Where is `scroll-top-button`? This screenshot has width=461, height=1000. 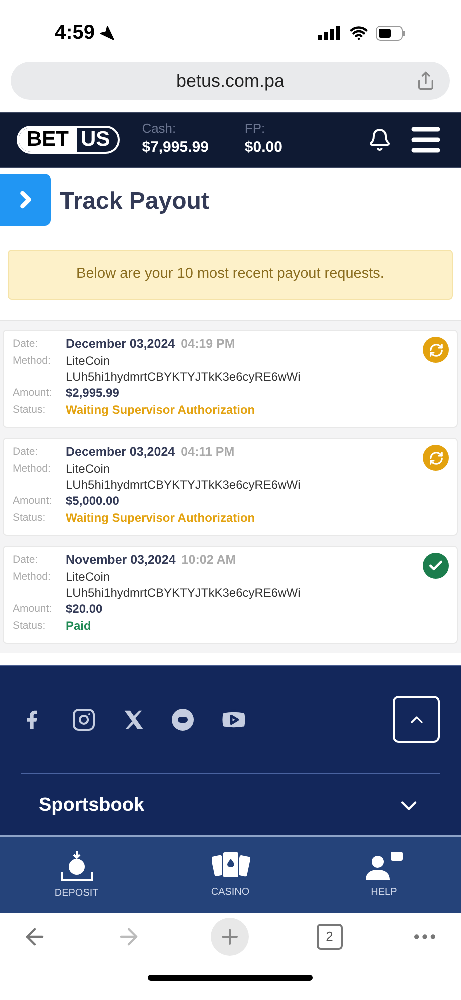
scroll-top-button is located at coordinates (416, 719).